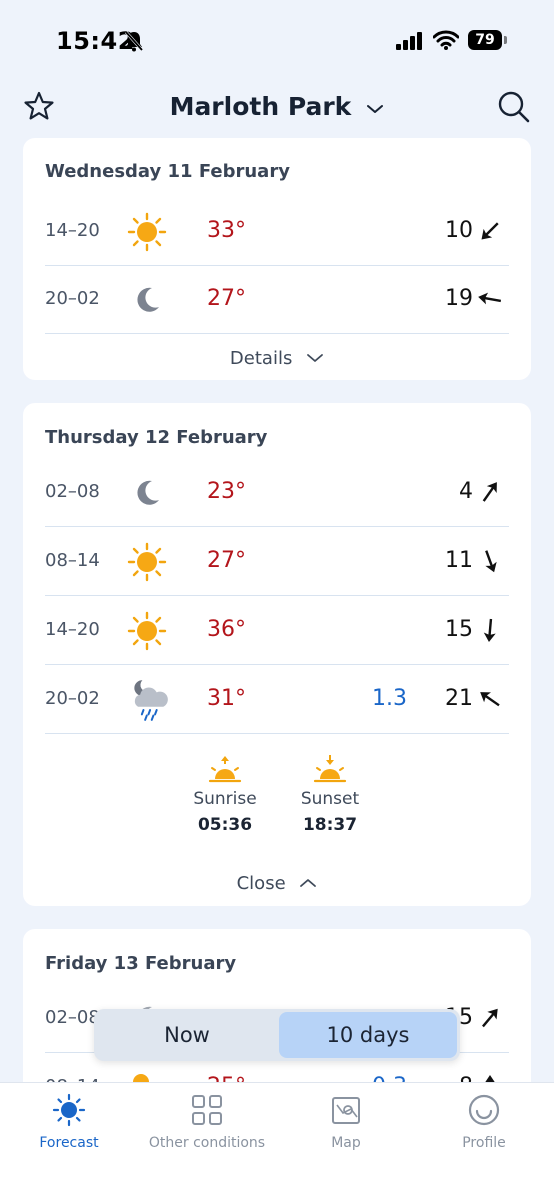  Describe the element at coordinates (459, 560) in the screenshot. I see `wind-speed-value: 11` at that location.